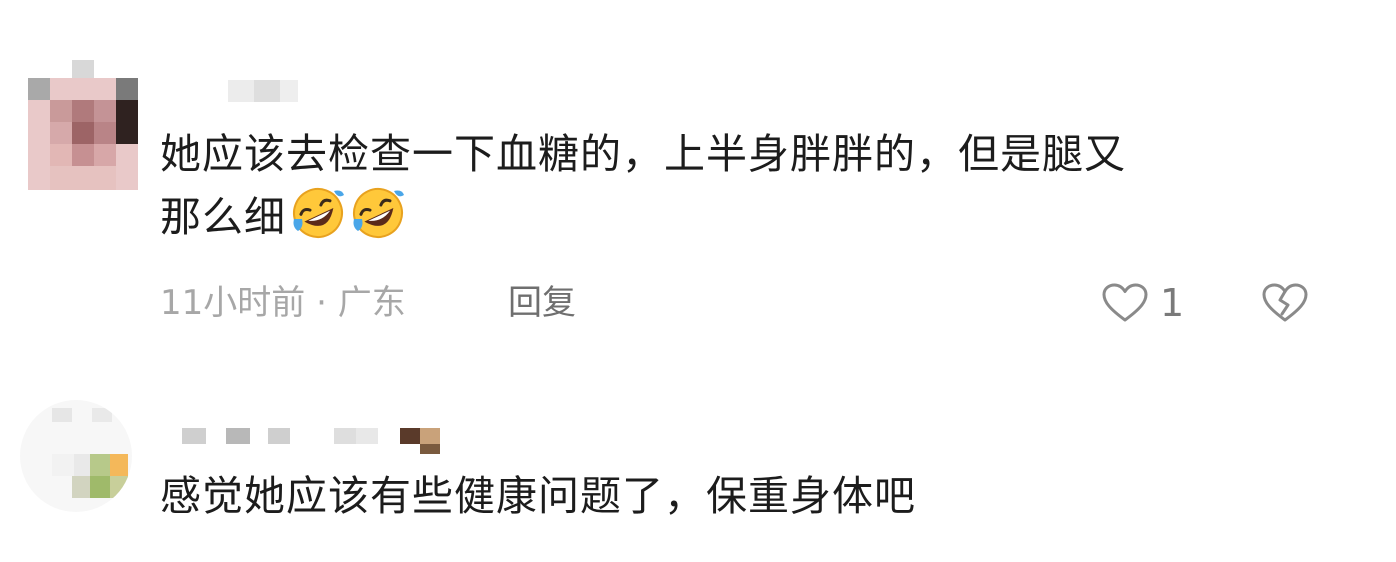  I want to click on comment-text: 感觉她应该有些健康问题了，保重身体吧, so click(538, 496).